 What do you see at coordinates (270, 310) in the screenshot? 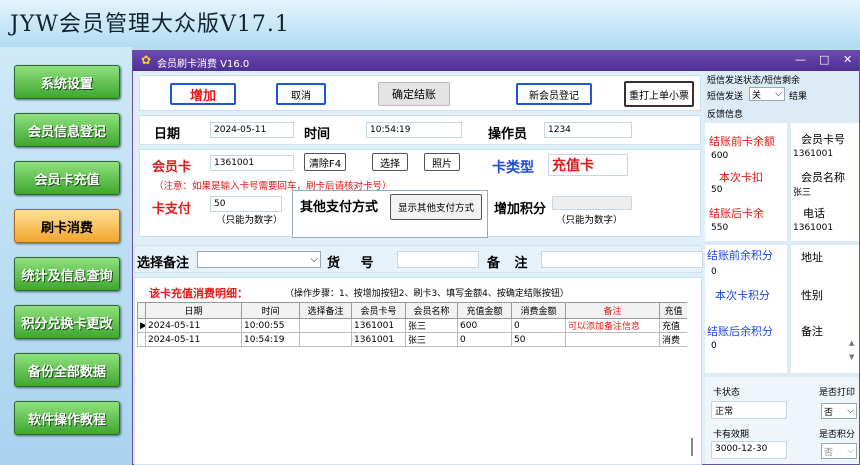
I see `col-time: 时间` at bounding box center [270, 310].